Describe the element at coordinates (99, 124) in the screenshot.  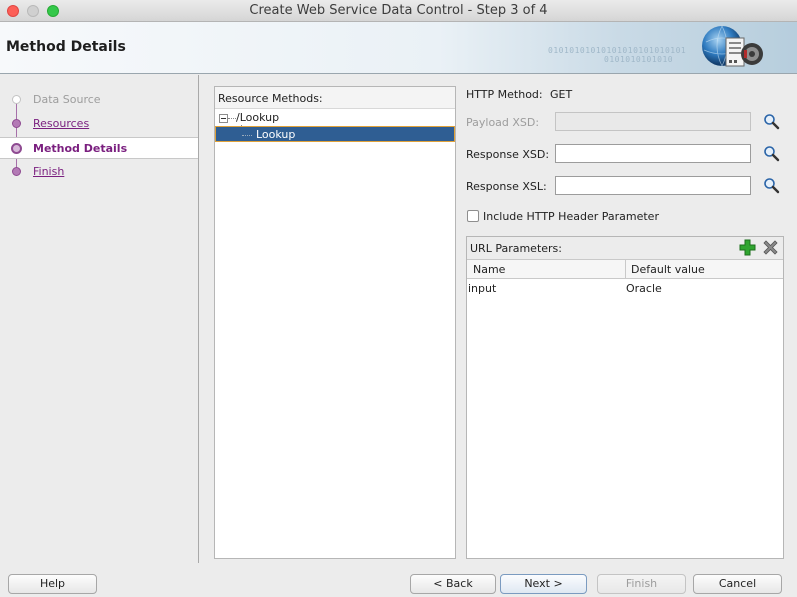
I see `step-resources: Resources` at that location.